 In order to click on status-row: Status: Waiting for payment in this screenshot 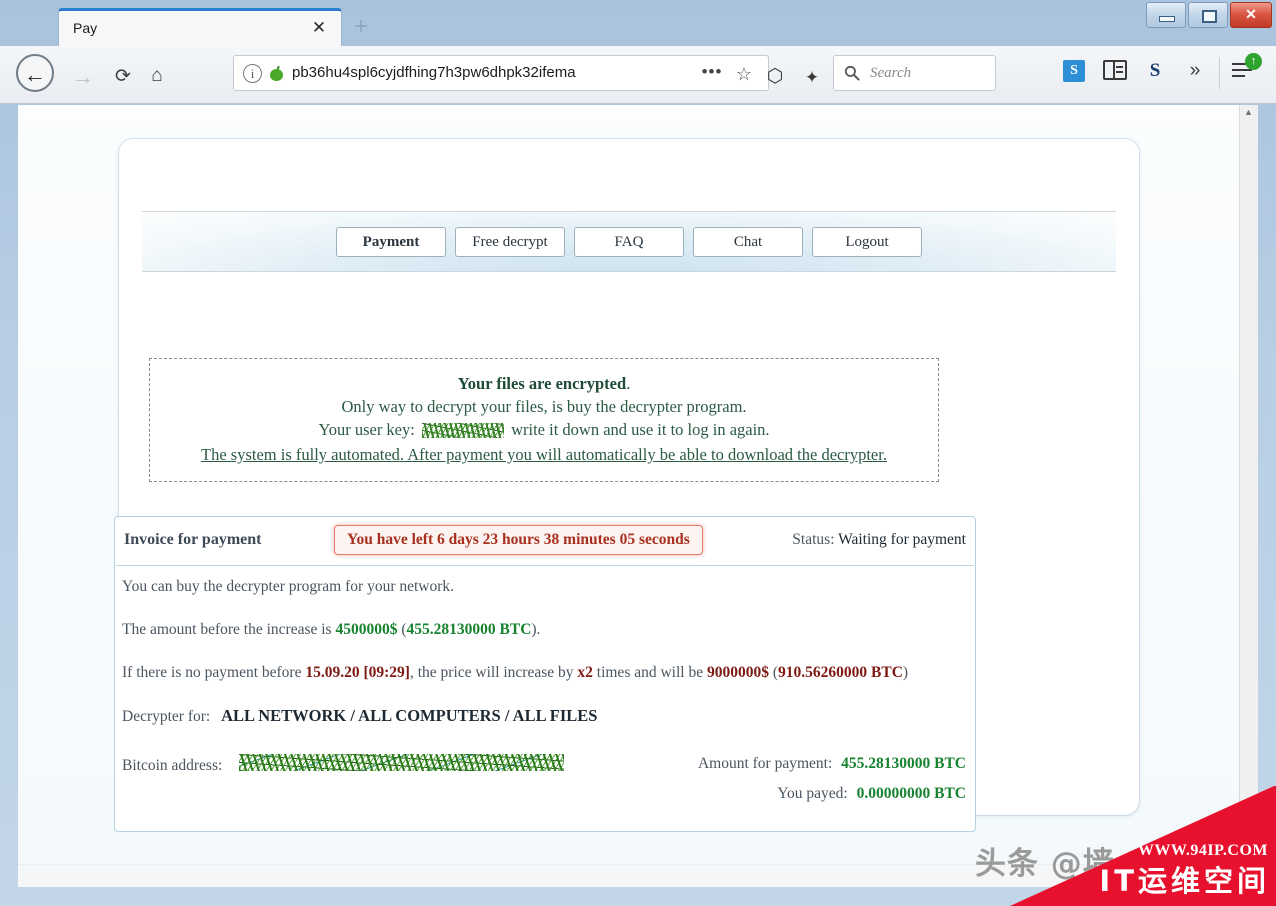, I will do `click(879, 540)`.